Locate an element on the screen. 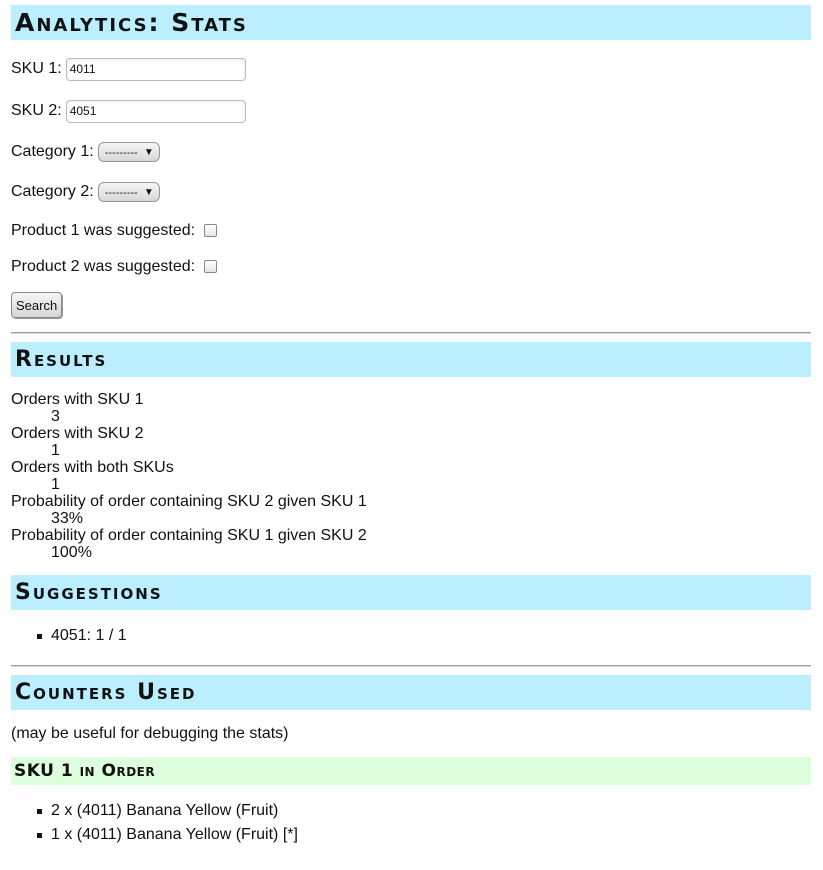  page-title: Analytics: Stats is located at coordinates (411, 22).